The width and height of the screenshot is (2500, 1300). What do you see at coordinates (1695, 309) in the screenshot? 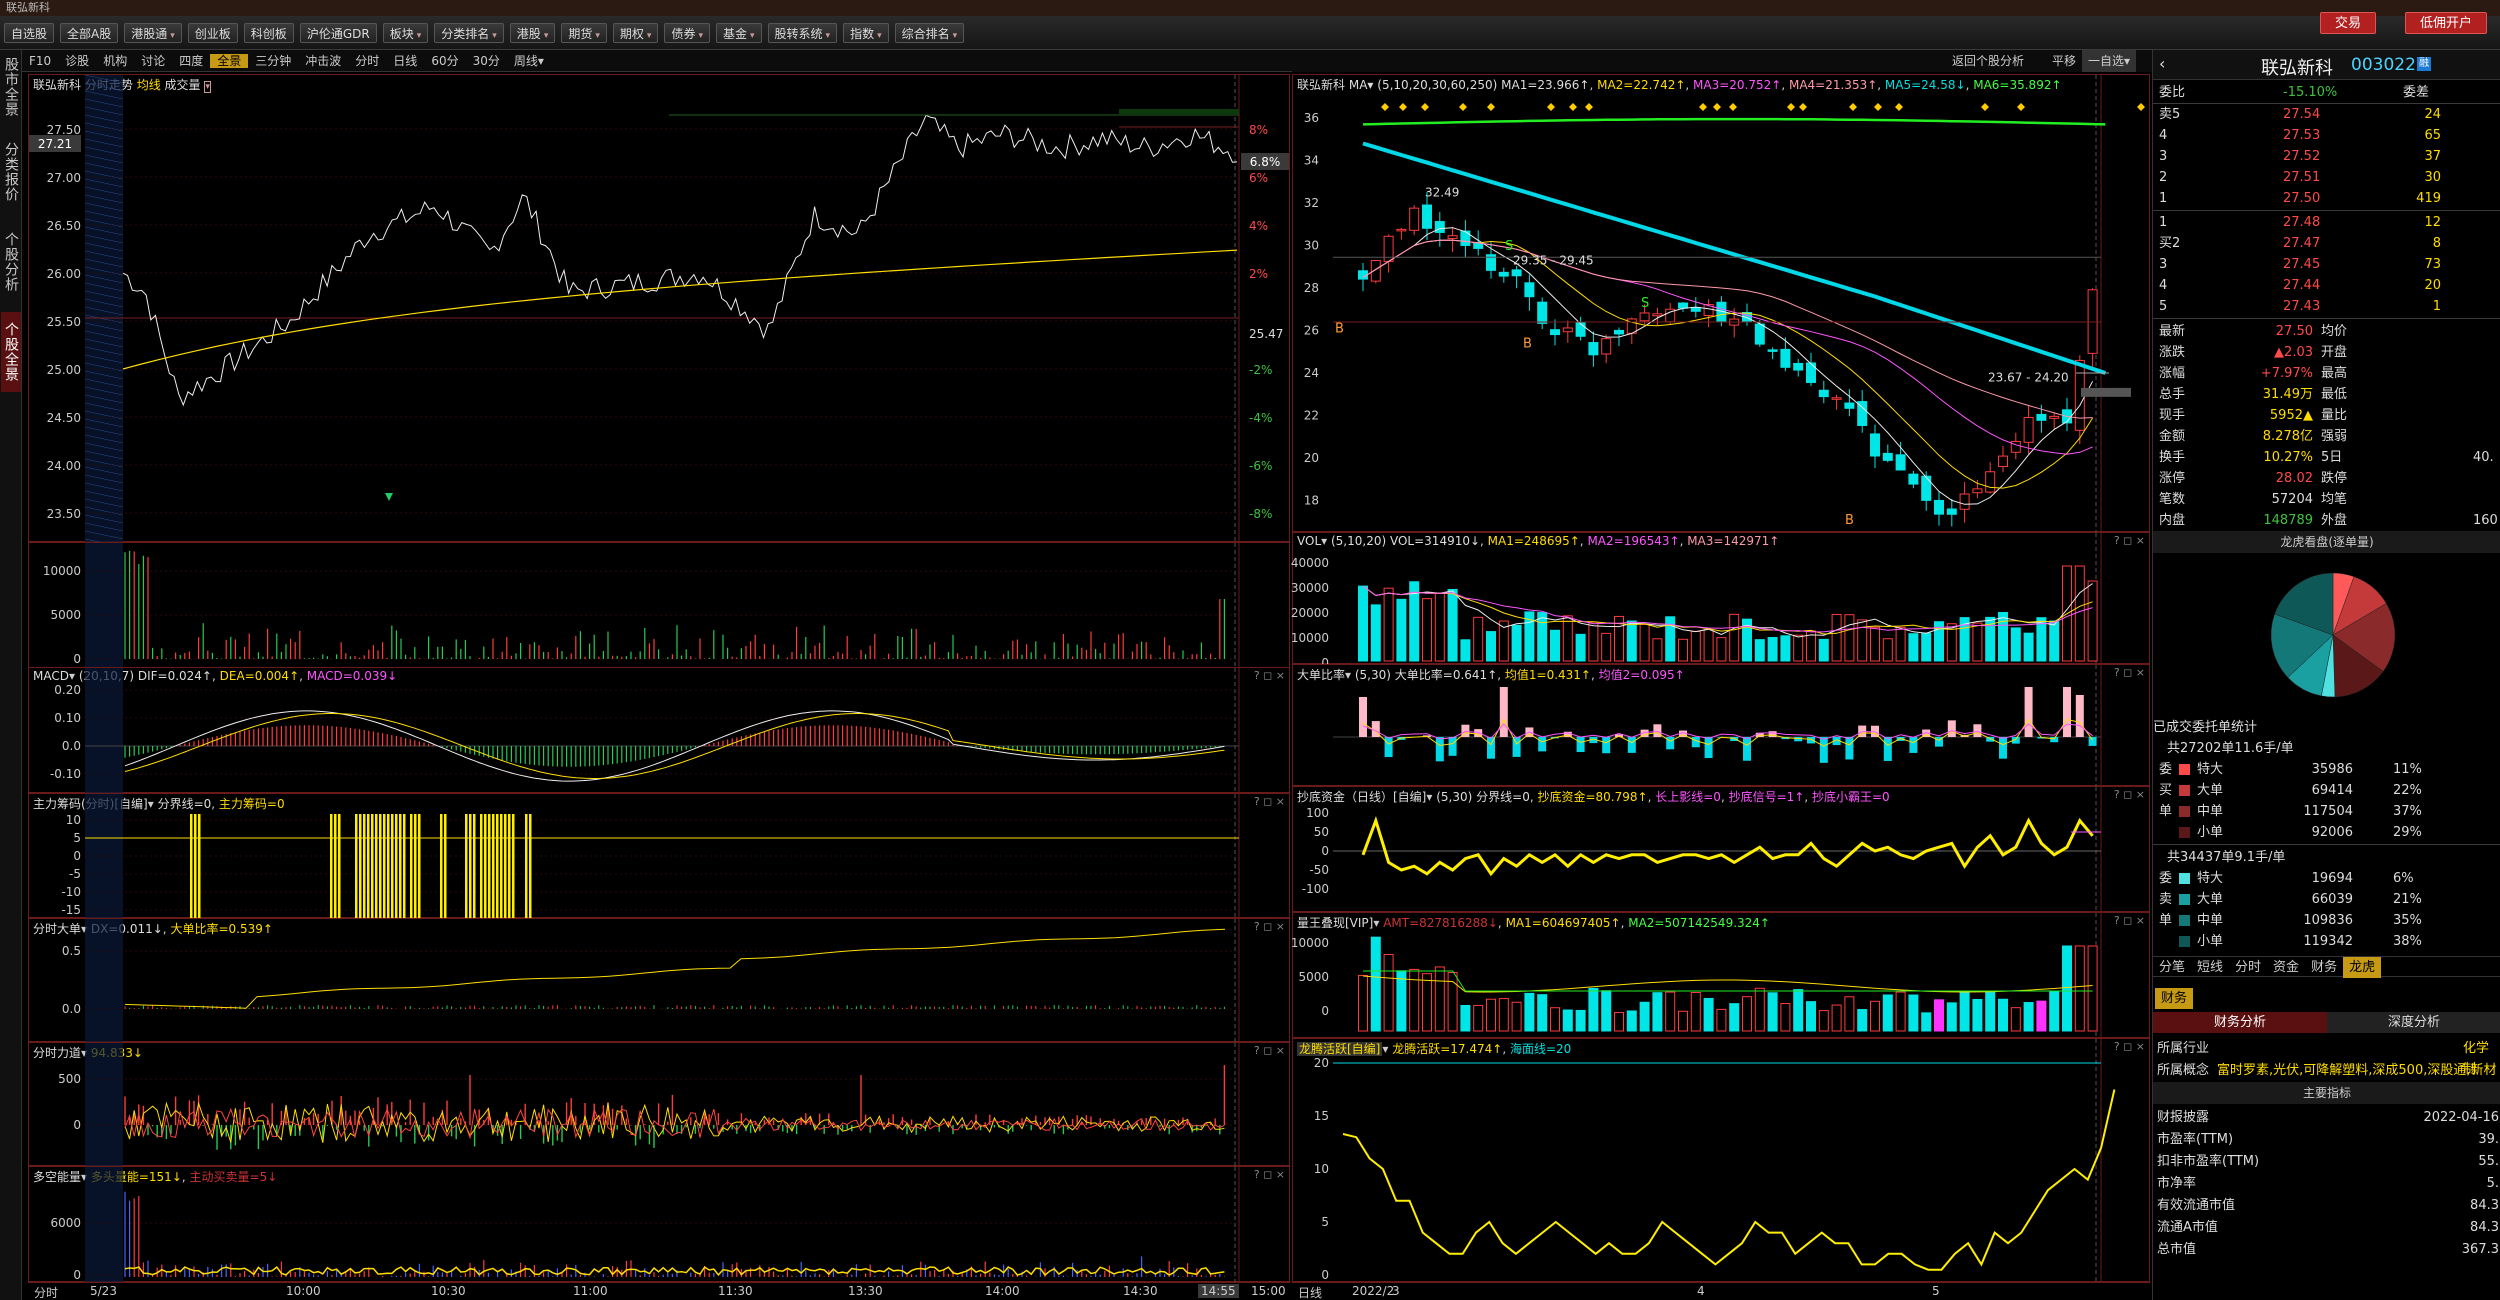
I see `candle-body` at bounding box center [1695, 309].